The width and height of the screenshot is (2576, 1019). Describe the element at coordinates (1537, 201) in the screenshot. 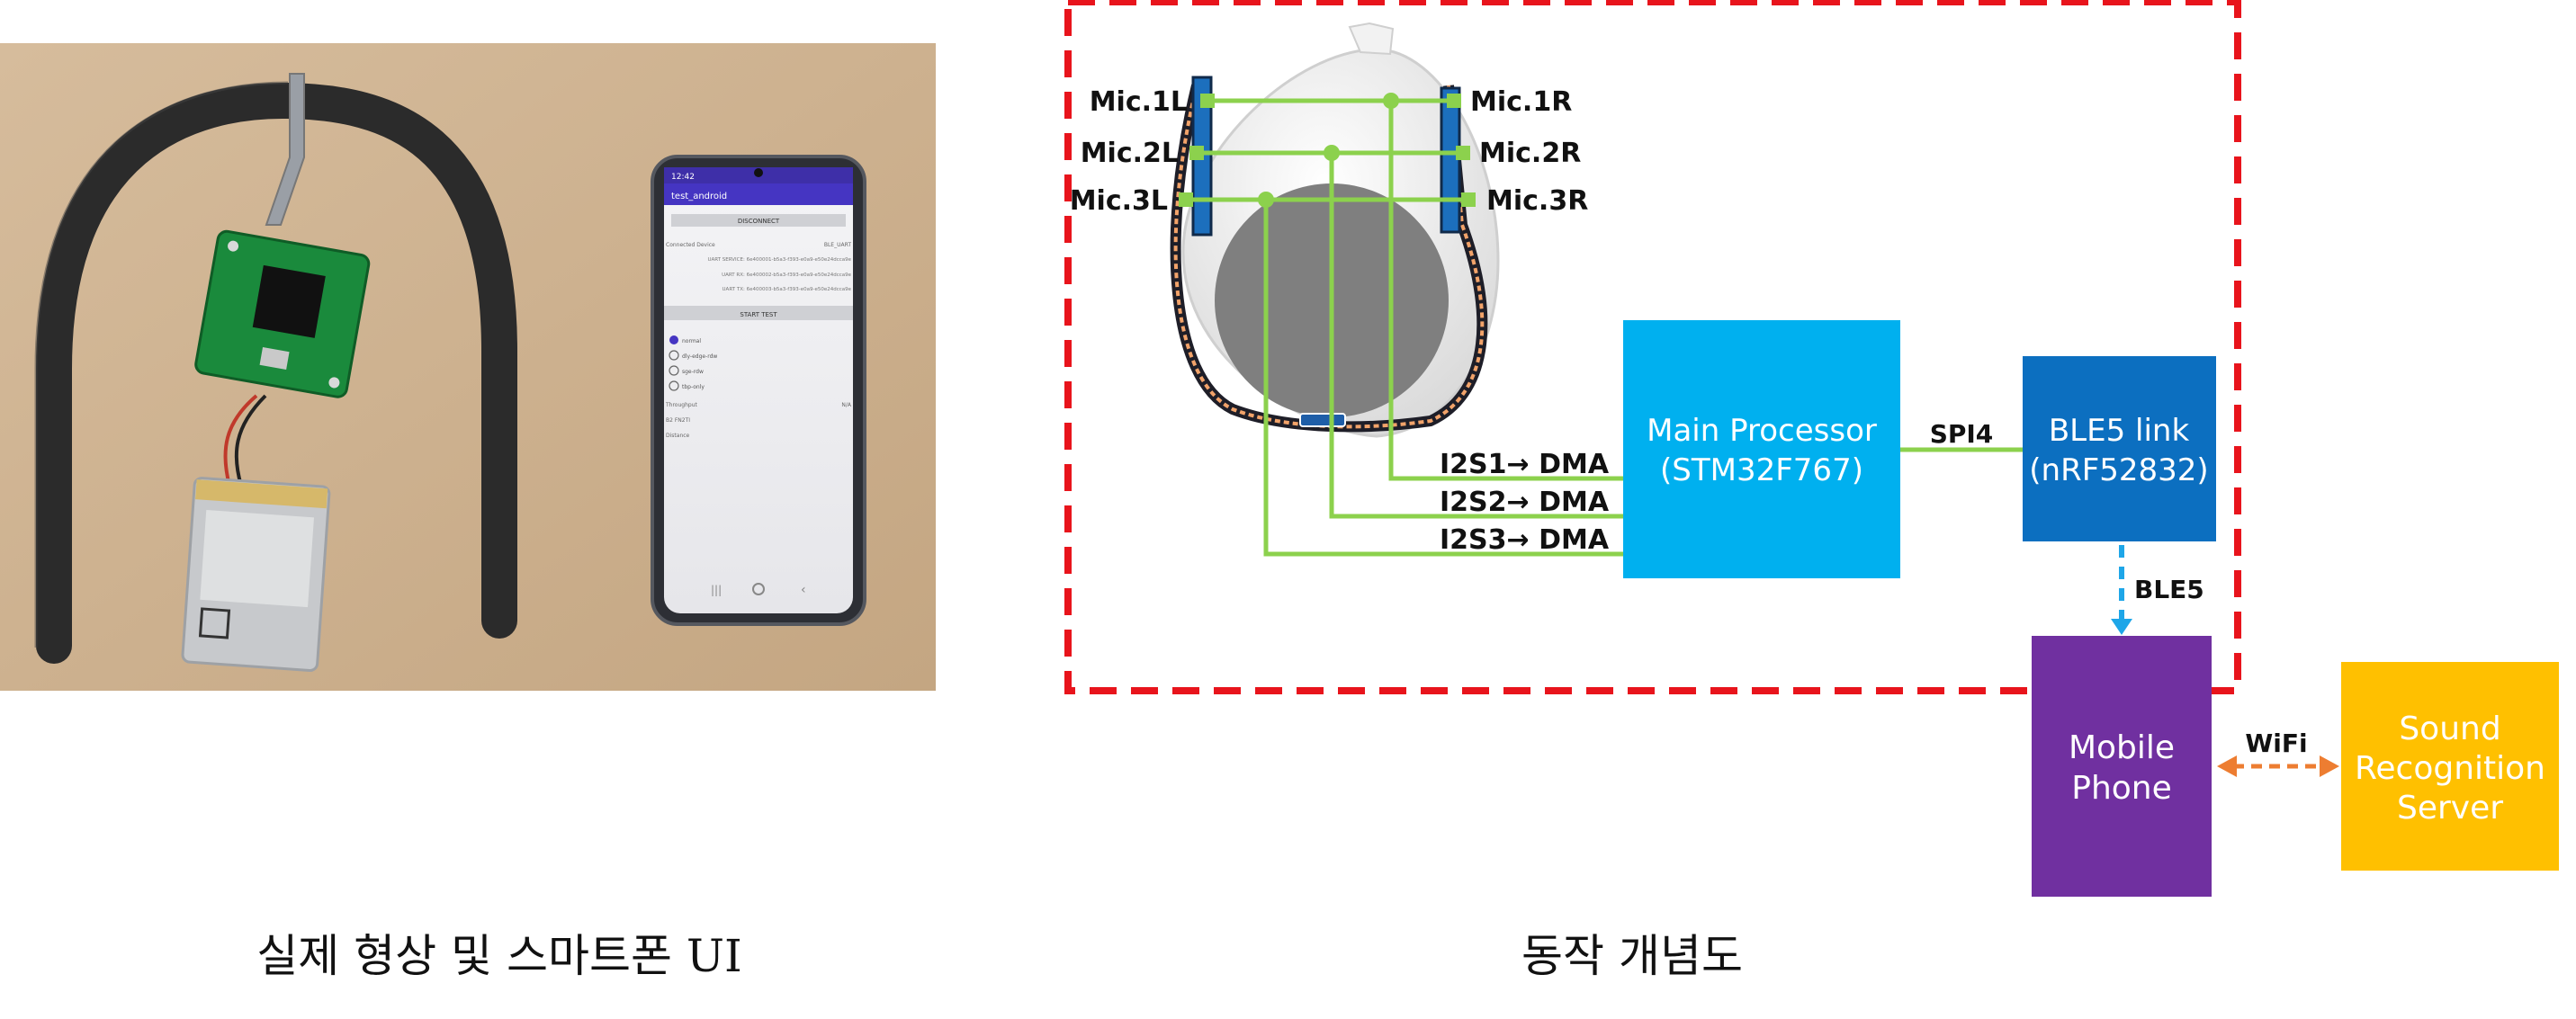

I see `mic-label-3r: Mic.3R` at that location.